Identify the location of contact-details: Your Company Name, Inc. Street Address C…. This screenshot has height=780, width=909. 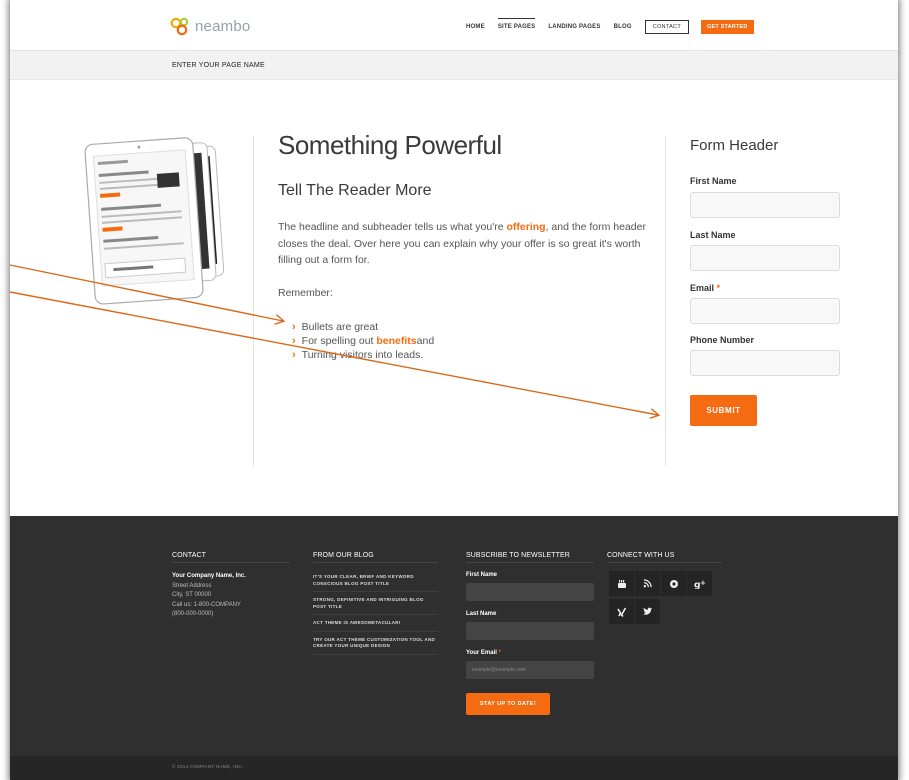
(209, 596).